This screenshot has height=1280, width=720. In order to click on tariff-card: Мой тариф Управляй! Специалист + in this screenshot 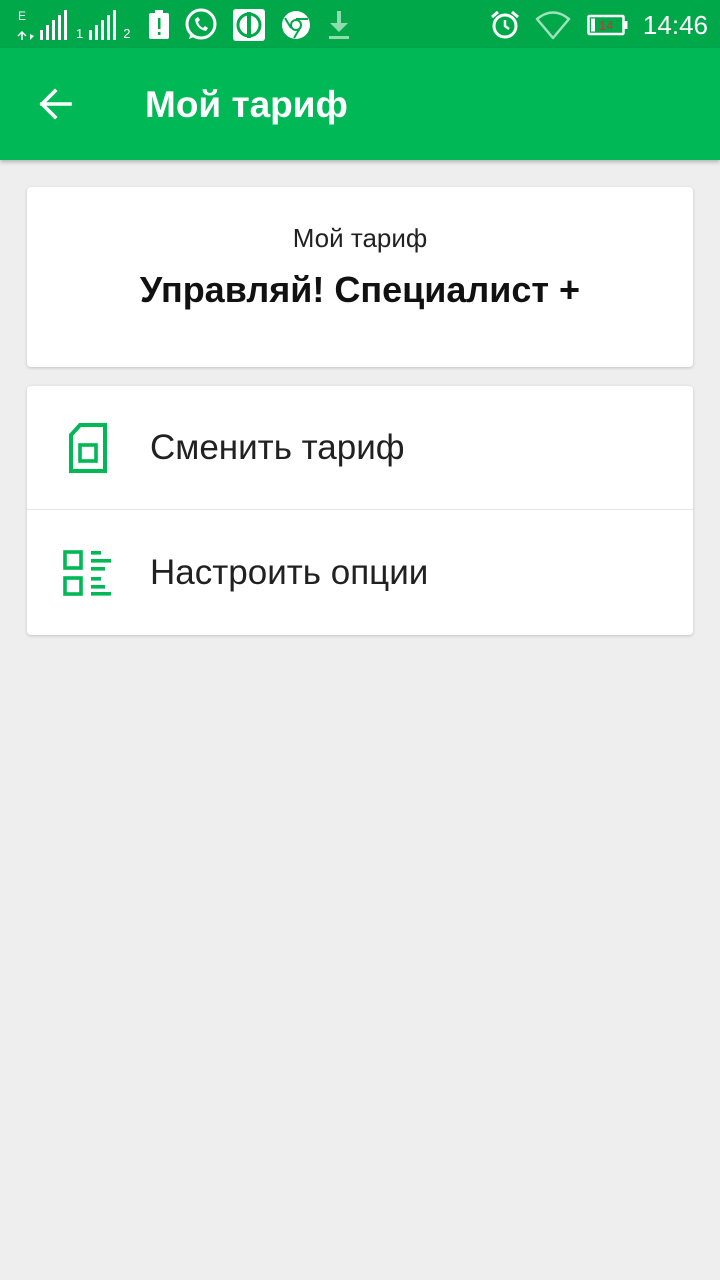, I will do `click(360, 277)`.